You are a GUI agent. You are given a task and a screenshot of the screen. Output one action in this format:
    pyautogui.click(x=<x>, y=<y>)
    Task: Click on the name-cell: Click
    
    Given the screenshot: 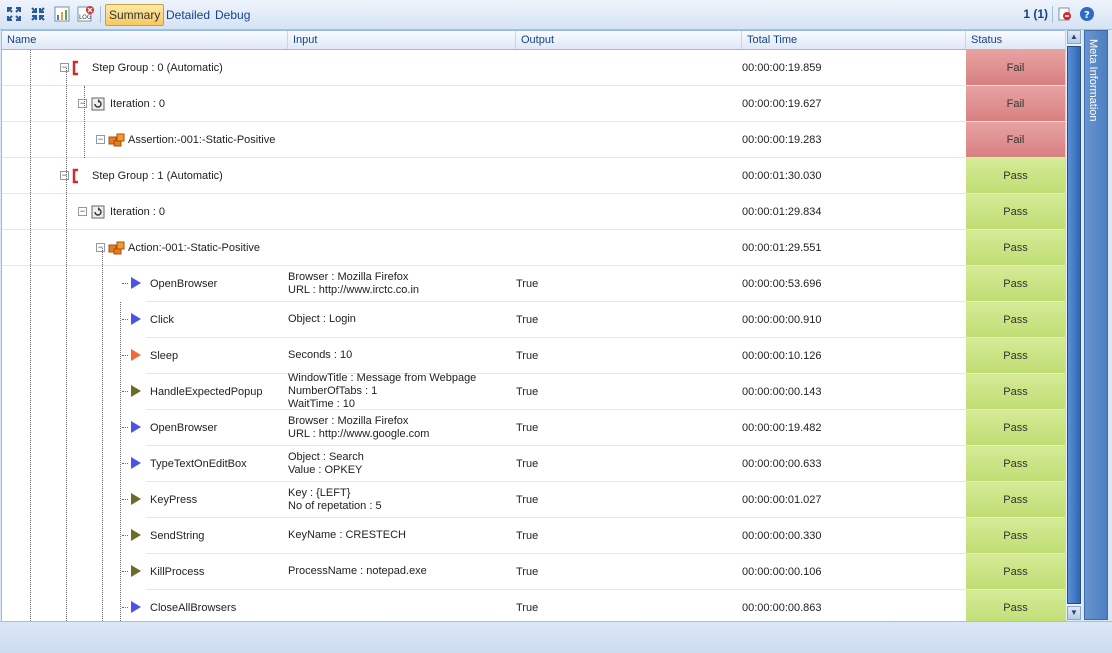 What is the action you would take?
    pyautogui.click(x=144, y=319)
    